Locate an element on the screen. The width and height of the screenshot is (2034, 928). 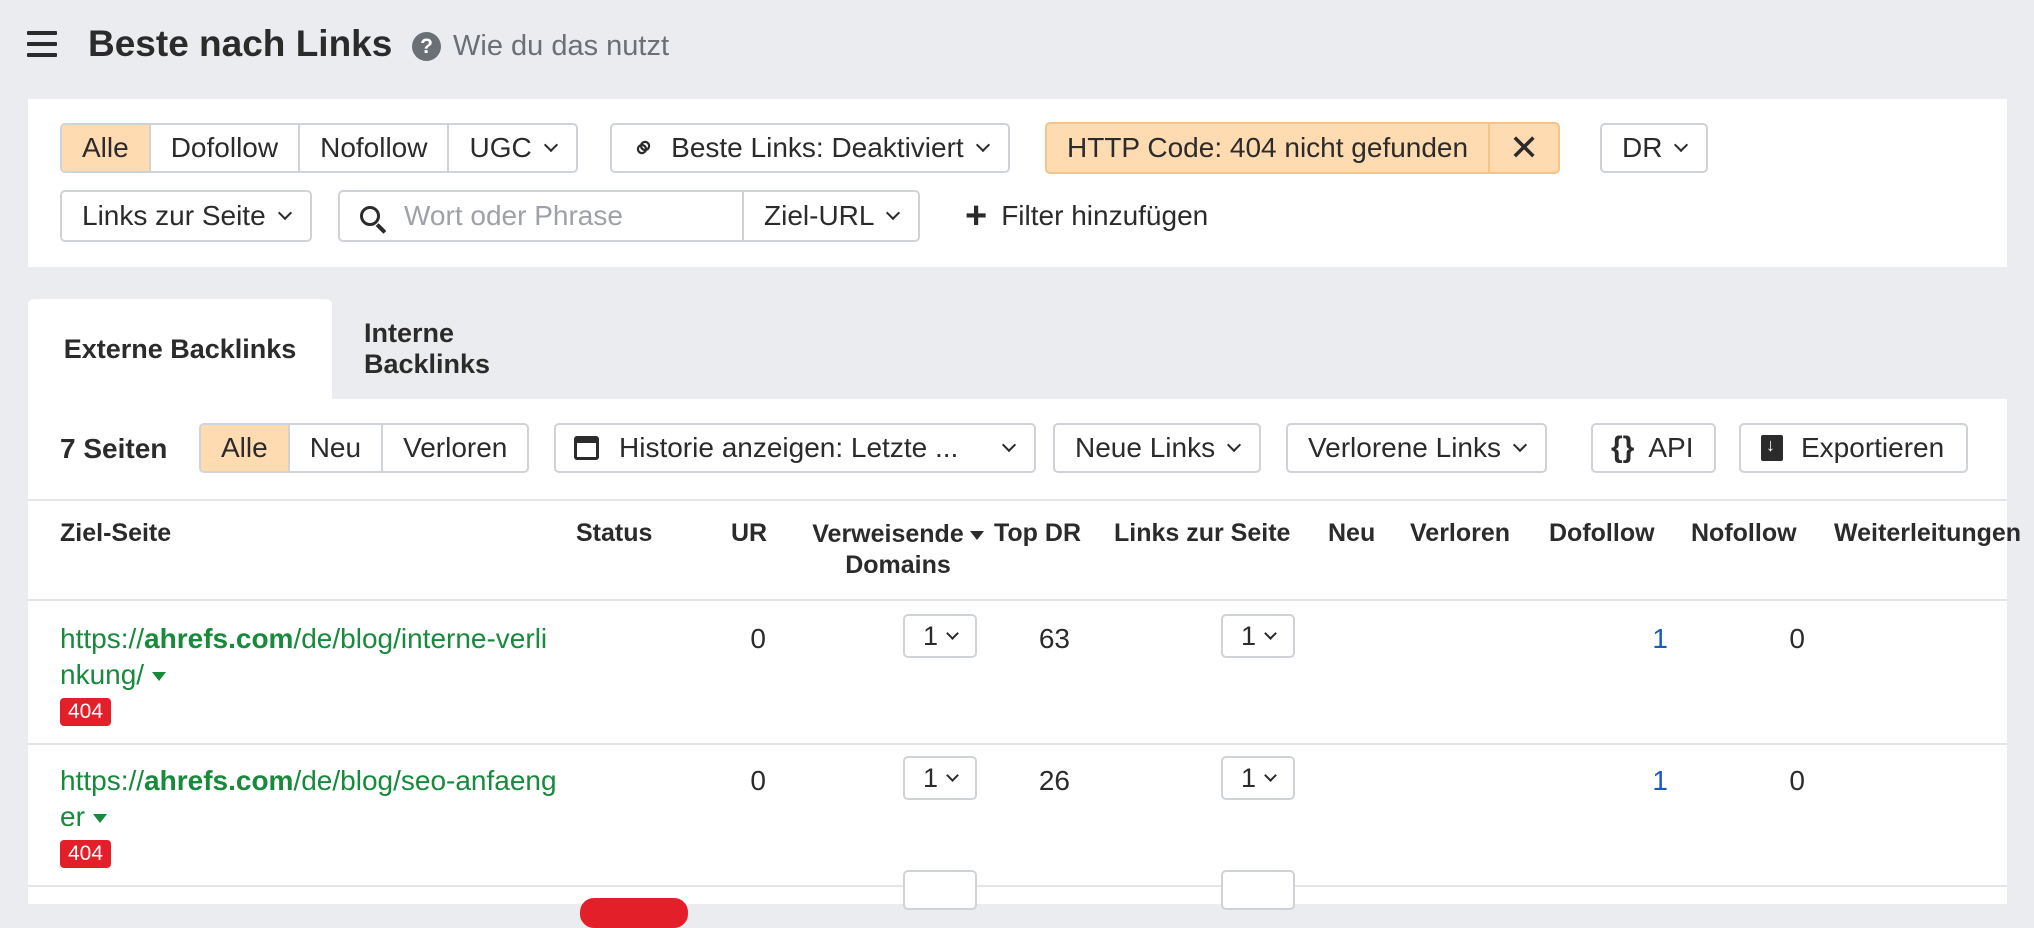
col-ur: UR is located at coordinates (749, 533).